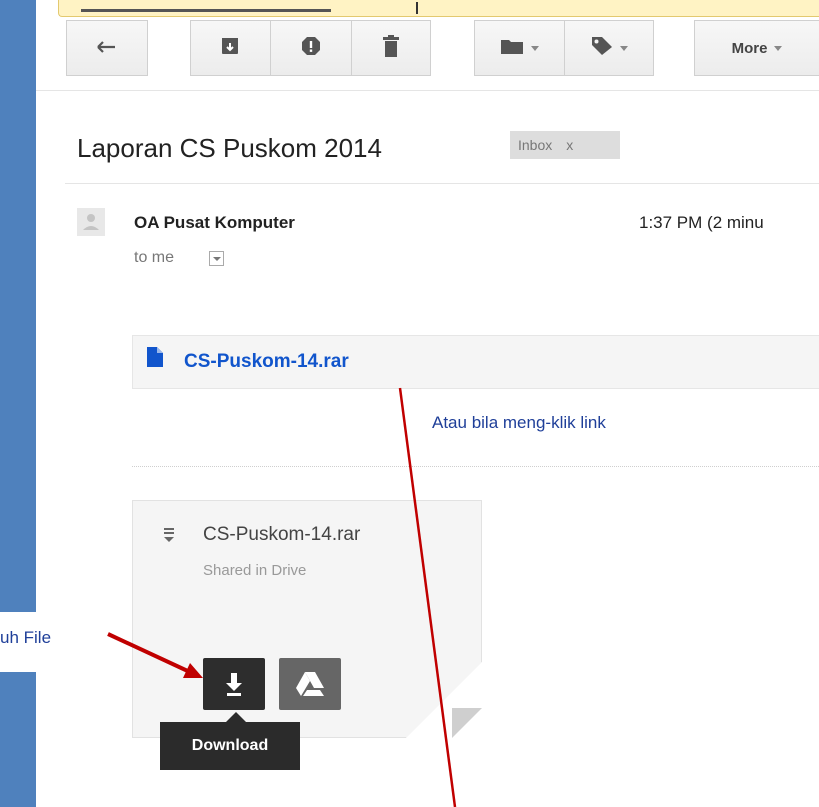 This screenshot has width=819, height=807. I want to click on labels-button, so click(609, 48).